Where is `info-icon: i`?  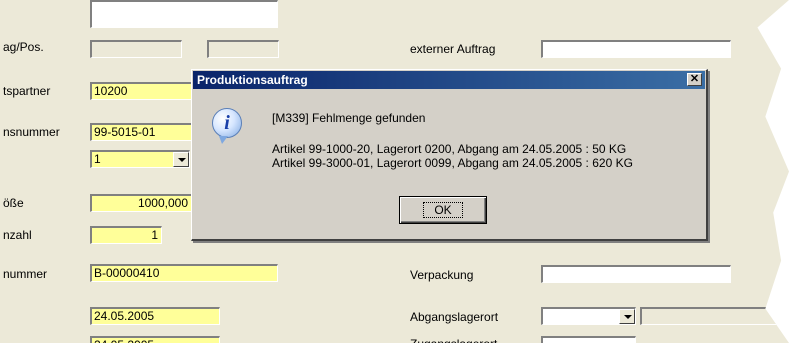
info-icon: i is located at coordinates (227, 126).